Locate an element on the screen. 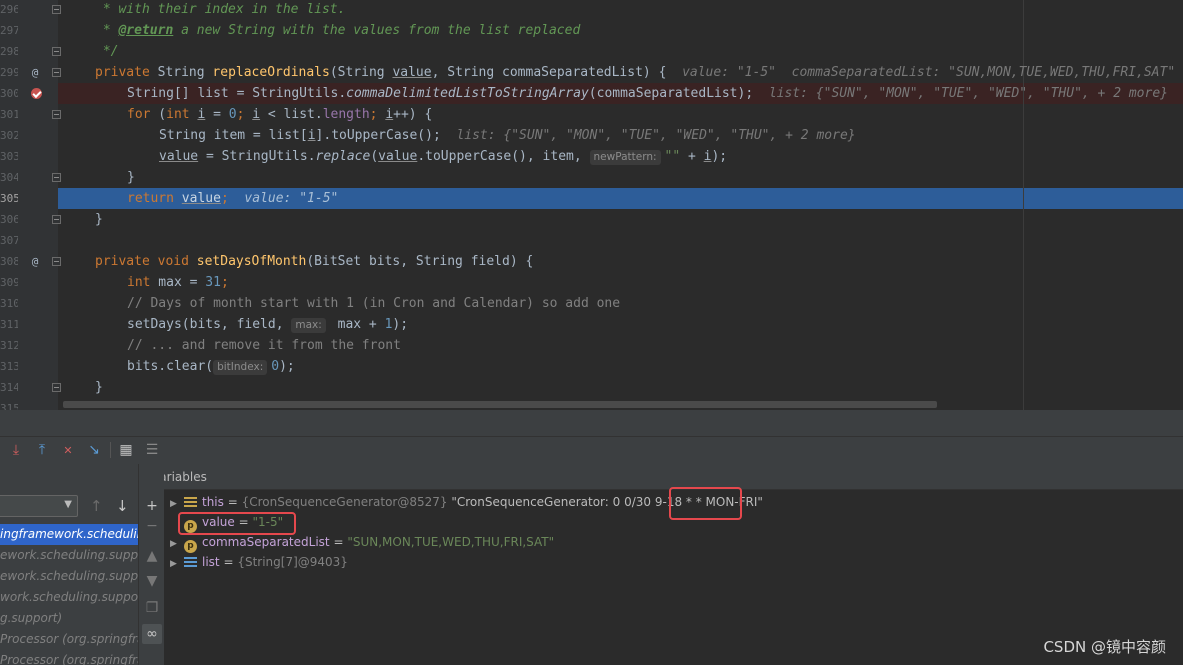 This screenshot has width=1183, height=665. frame-item: ingframework.scheduling is located at coordinates (69, 534).